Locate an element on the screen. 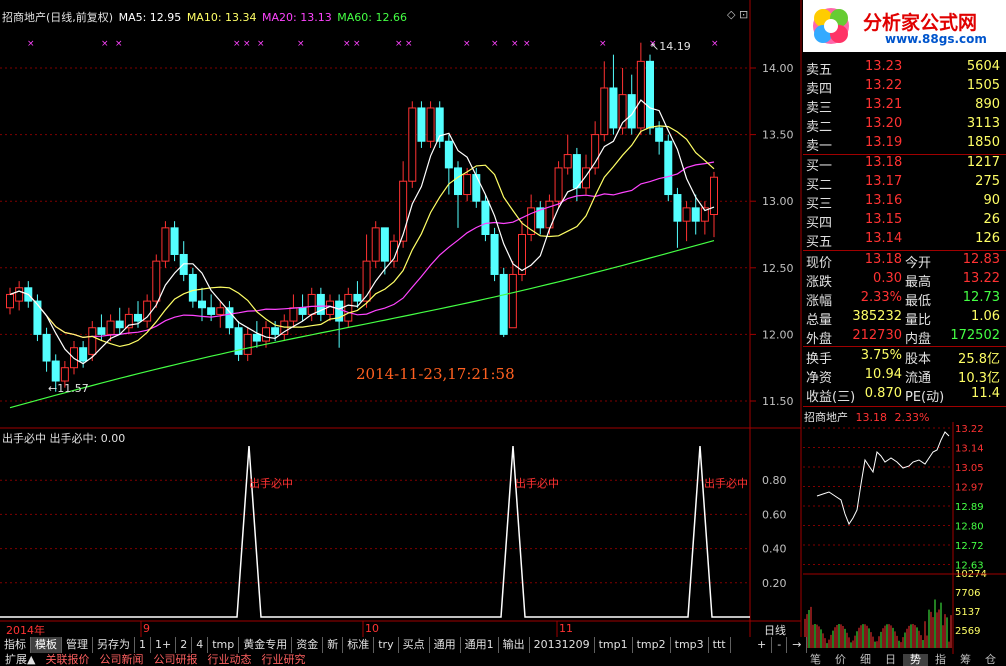  zoom-button-2: → is located at coordinates (797, 645).